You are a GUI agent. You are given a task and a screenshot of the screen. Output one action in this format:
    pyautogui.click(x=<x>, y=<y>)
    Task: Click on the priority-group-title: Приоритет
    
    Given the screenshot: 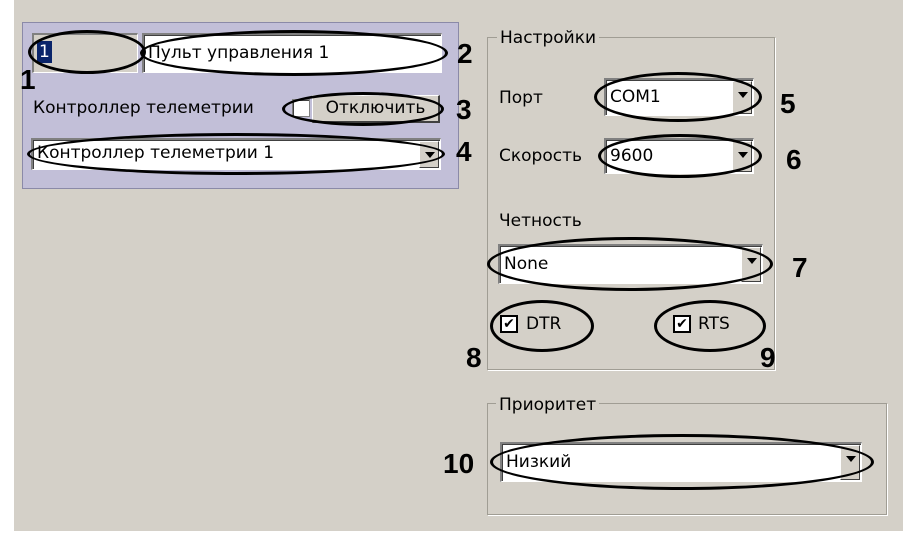 What is the action you would take?
    pyautogui.click(x=548, y=405)
    